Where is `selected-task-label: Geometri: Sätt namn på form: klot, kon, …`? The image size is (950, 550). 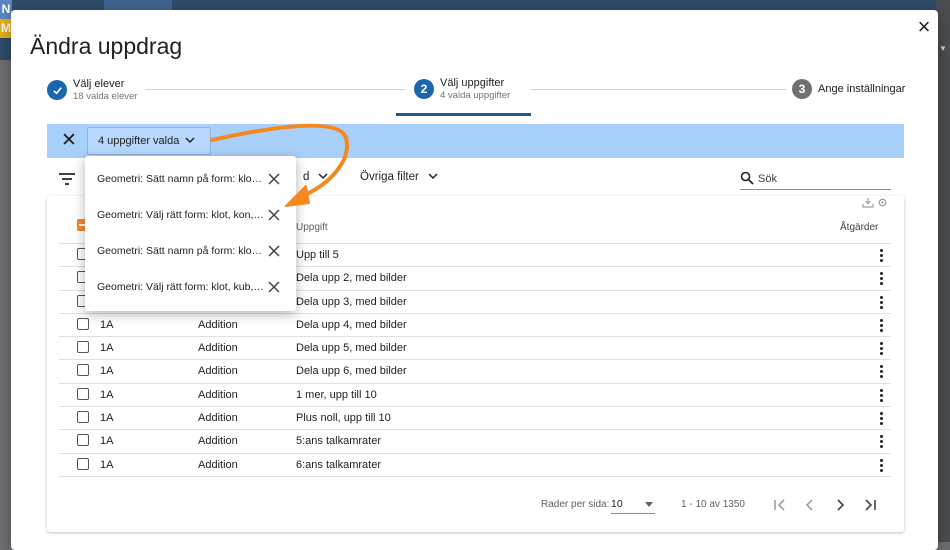
selected-task-label: Geometri: Sätt namn på form: klot, kon, … is located at coordinates (181, 179).